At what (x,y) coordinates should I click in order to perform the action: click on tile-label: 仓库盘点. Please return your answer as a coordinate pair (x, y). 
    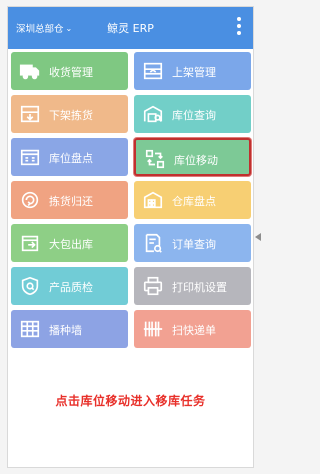
    Looking at the image, I should click on (194, 201).